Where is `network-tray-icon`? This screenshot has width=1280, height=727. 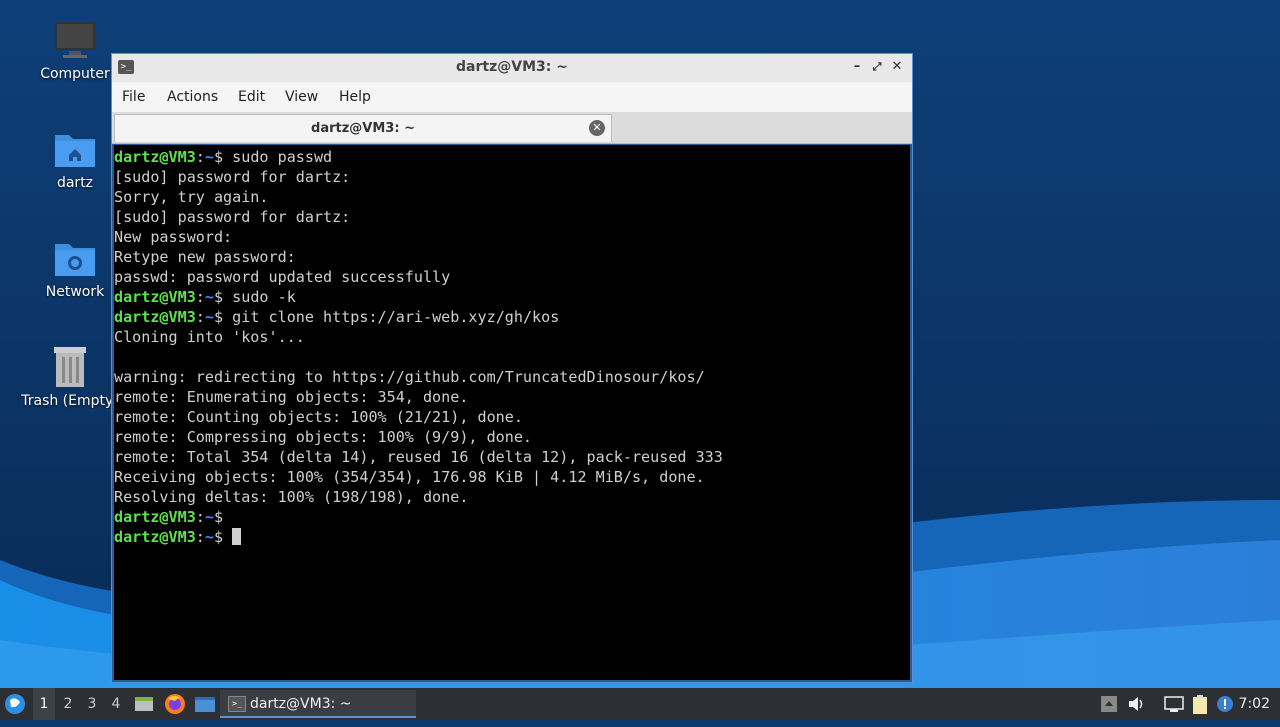
network-tray-icon is located at coordinates (1174, 704).